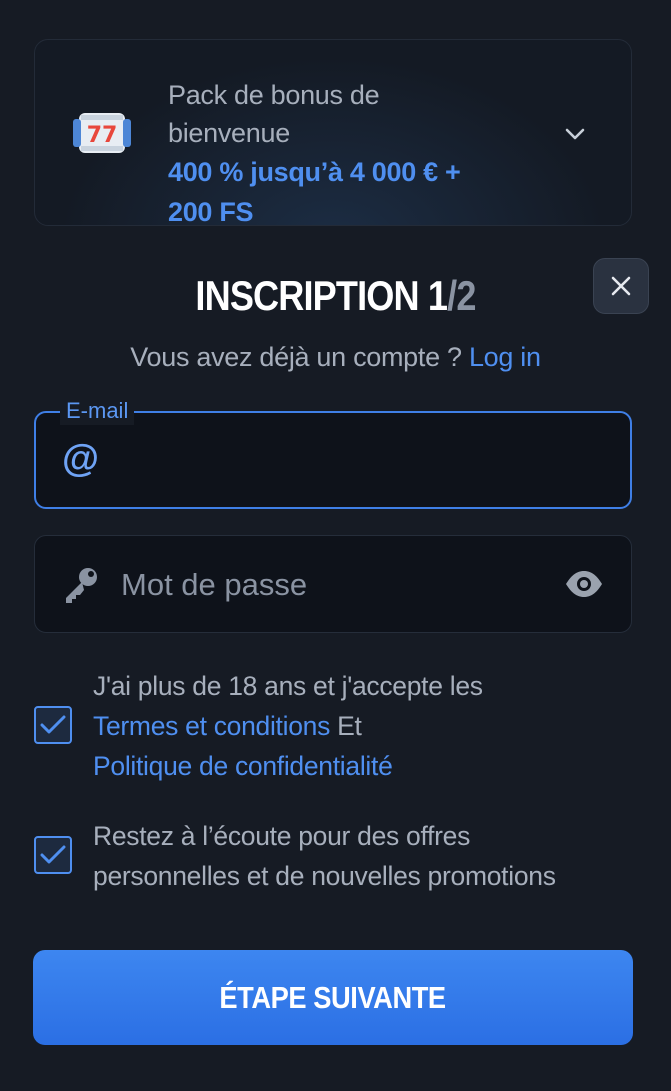  I want to click on chevron-down-icon, so click(575, 134).